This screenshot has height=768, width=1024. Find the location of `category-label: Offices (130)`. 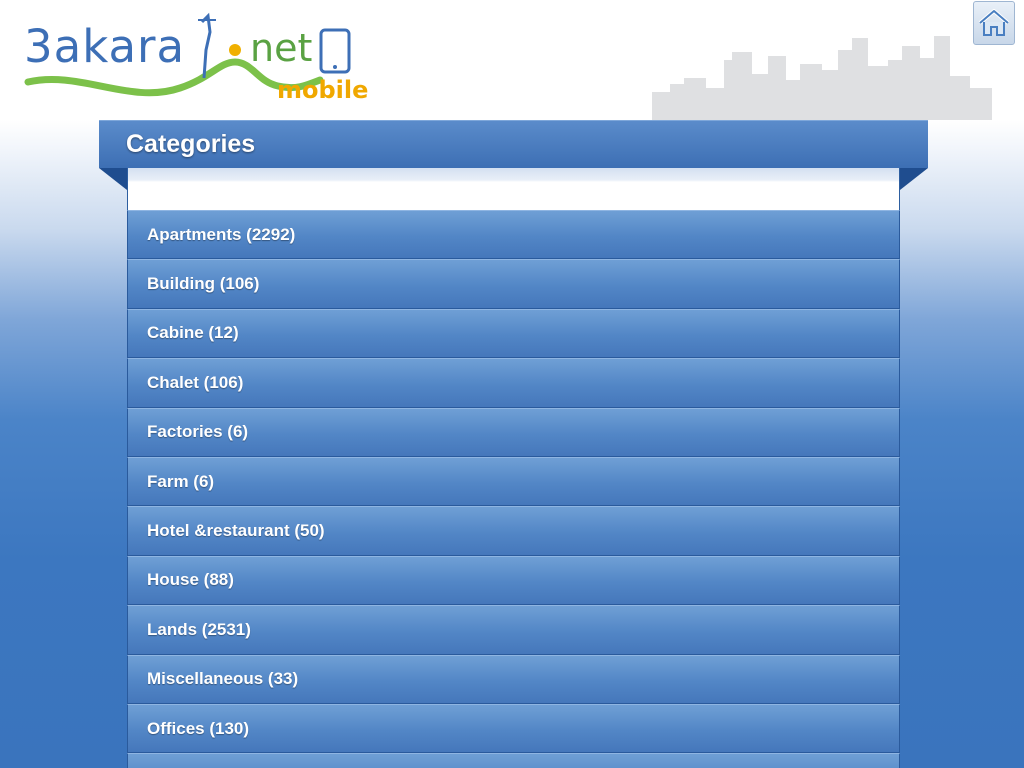

category-label: Offices (130) is located at coordinates (198, 728).